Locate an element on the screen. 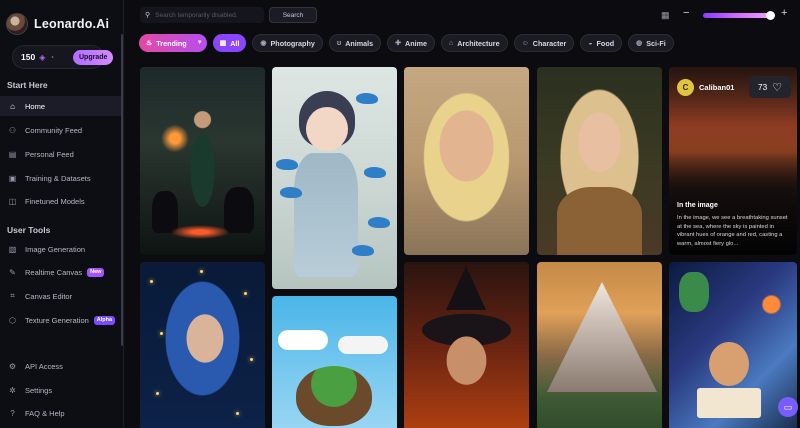 Image resolution: width=800 pixels, height=428 pixels. sidebar-item-settings: ✲ Settings is located at coordinates (61, 390).